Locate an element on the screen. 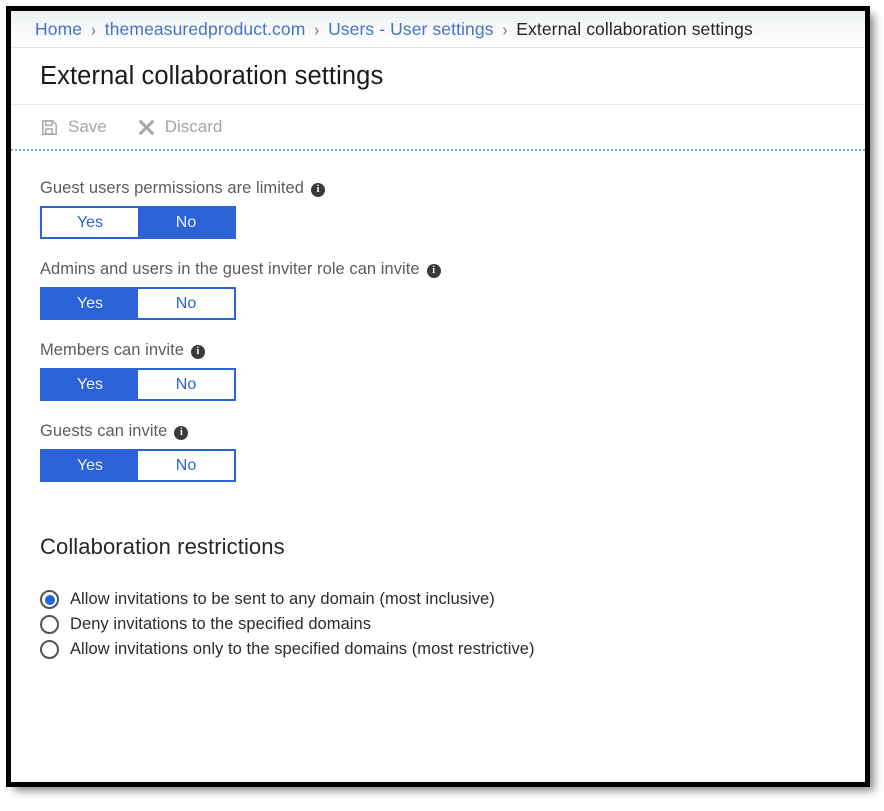  page-title: External collaboration settings is located at coordinates (212, 75).